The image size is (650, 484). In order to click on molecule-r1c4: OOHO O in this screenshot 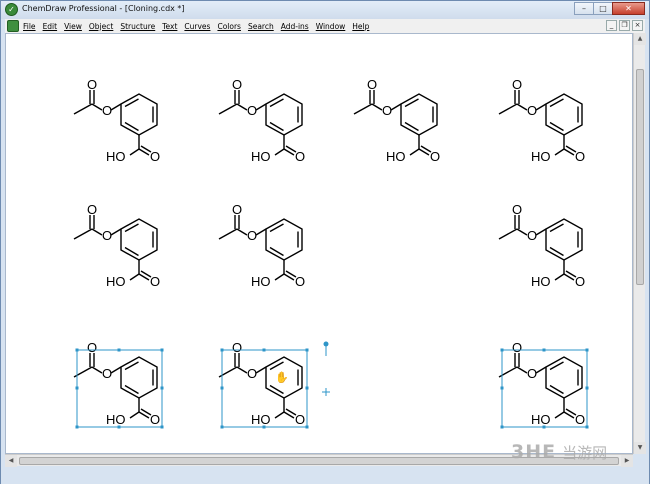, I will do `click(541, 120)`.